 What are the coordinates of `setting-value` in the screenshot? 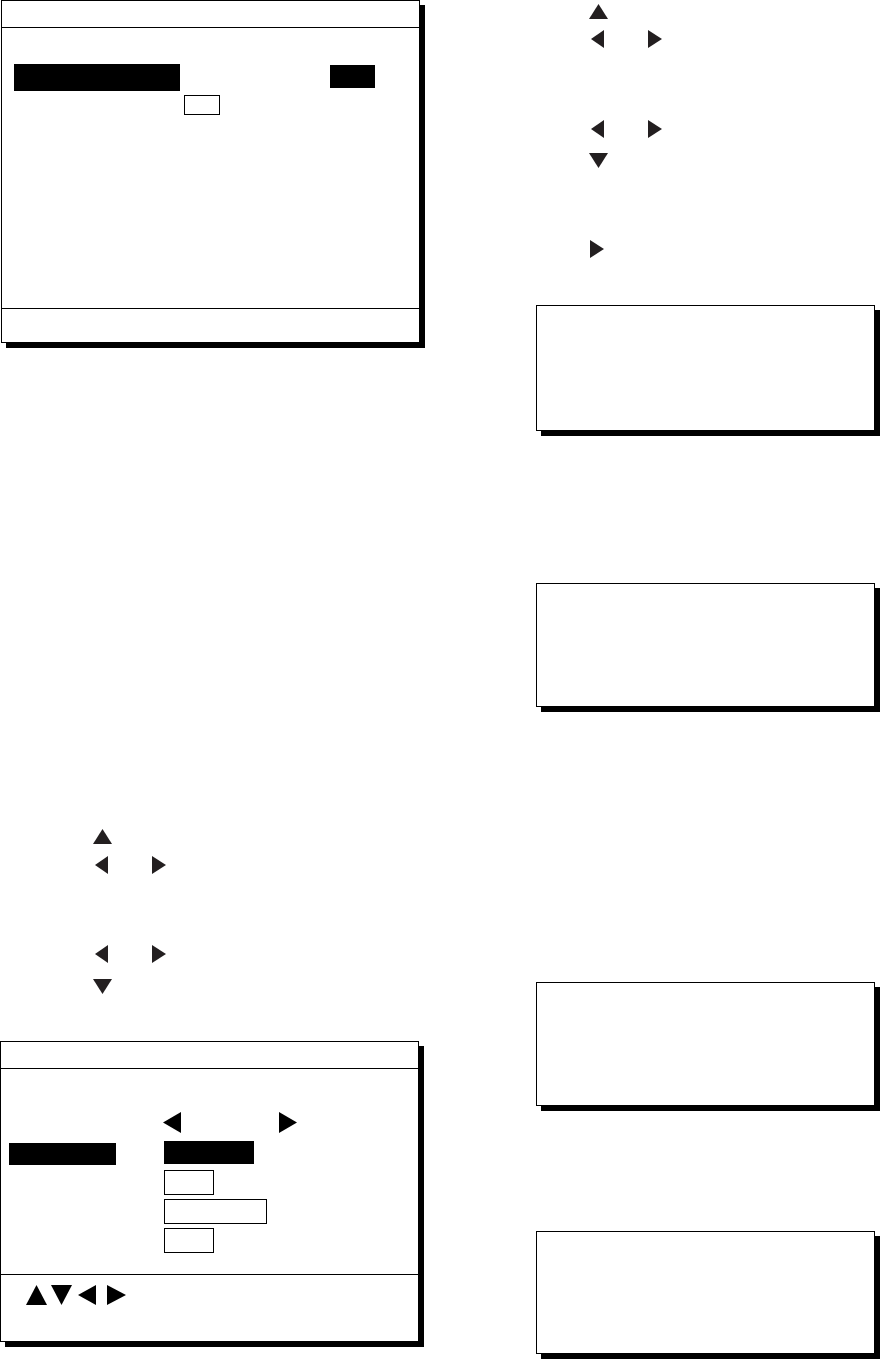 It's located at (202, 105).